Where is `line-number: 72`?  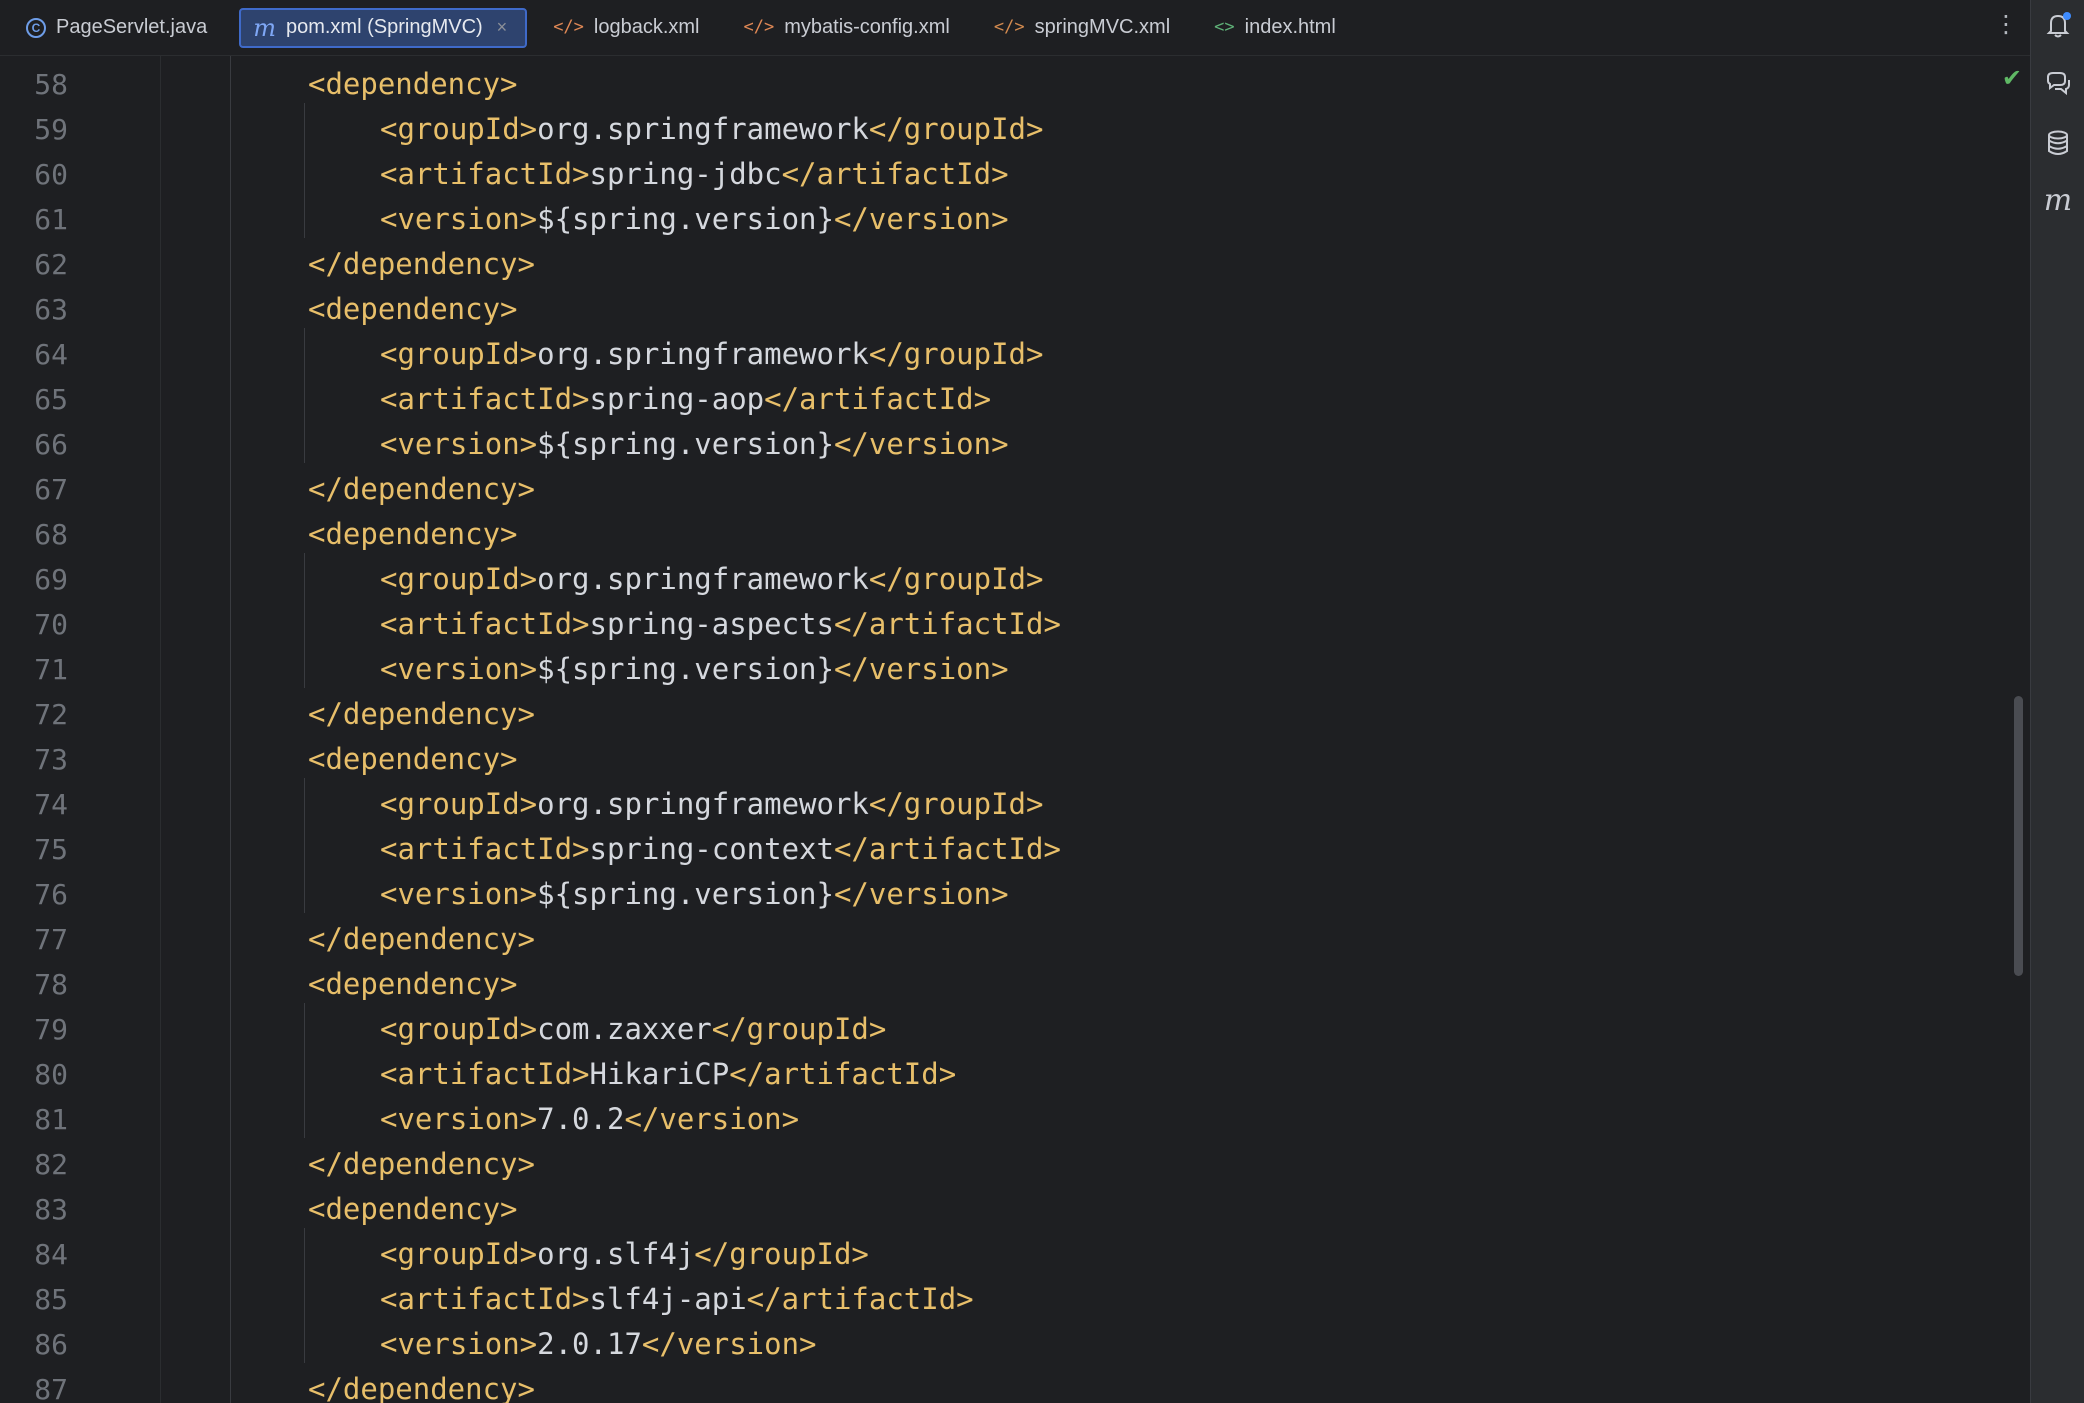
line-number: 72 is located at coordinates (34, 714).